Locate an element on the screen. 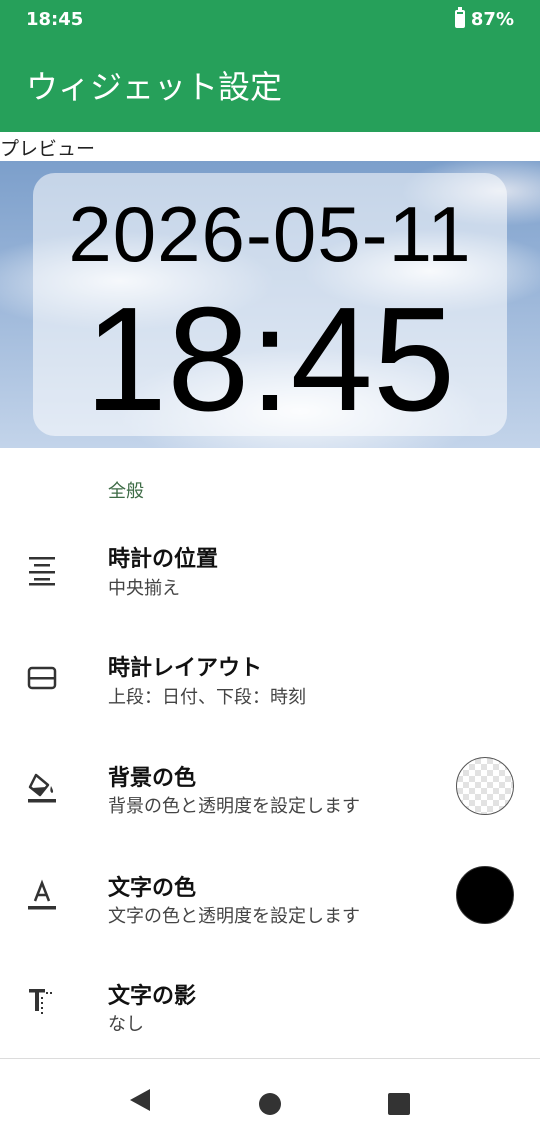  setting-title: 文字の色 is located at coordinates (152, 888).